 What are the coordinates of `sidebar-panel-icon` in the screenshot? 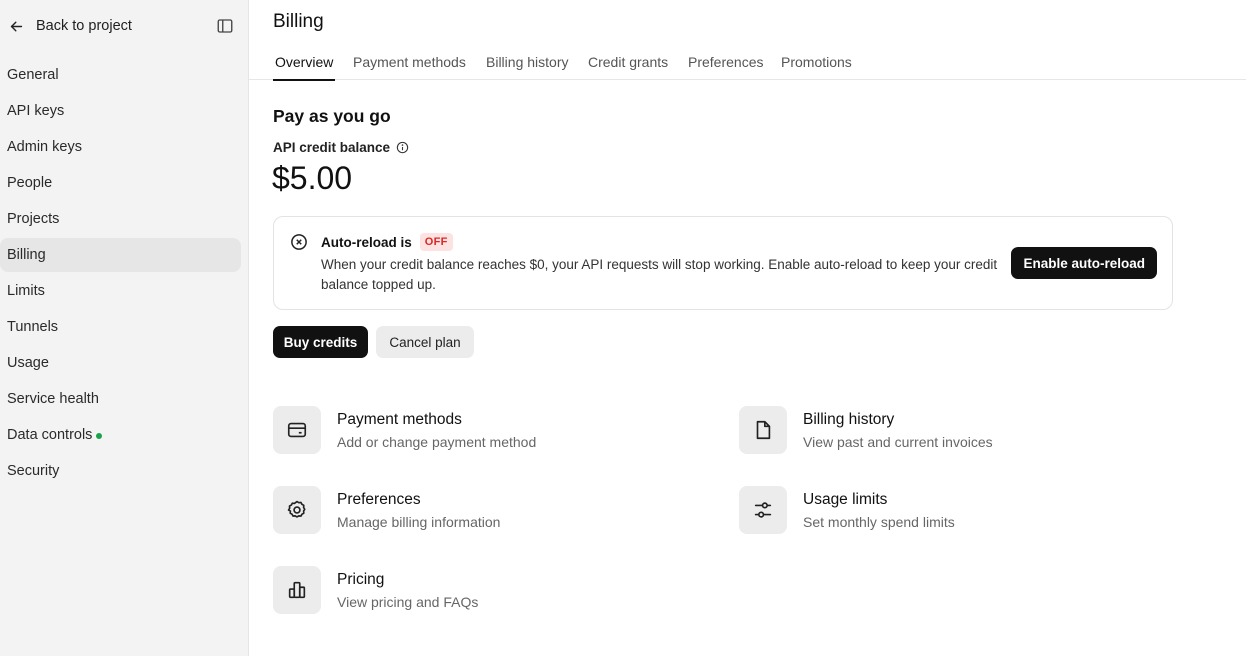 It's located at (225, 26).